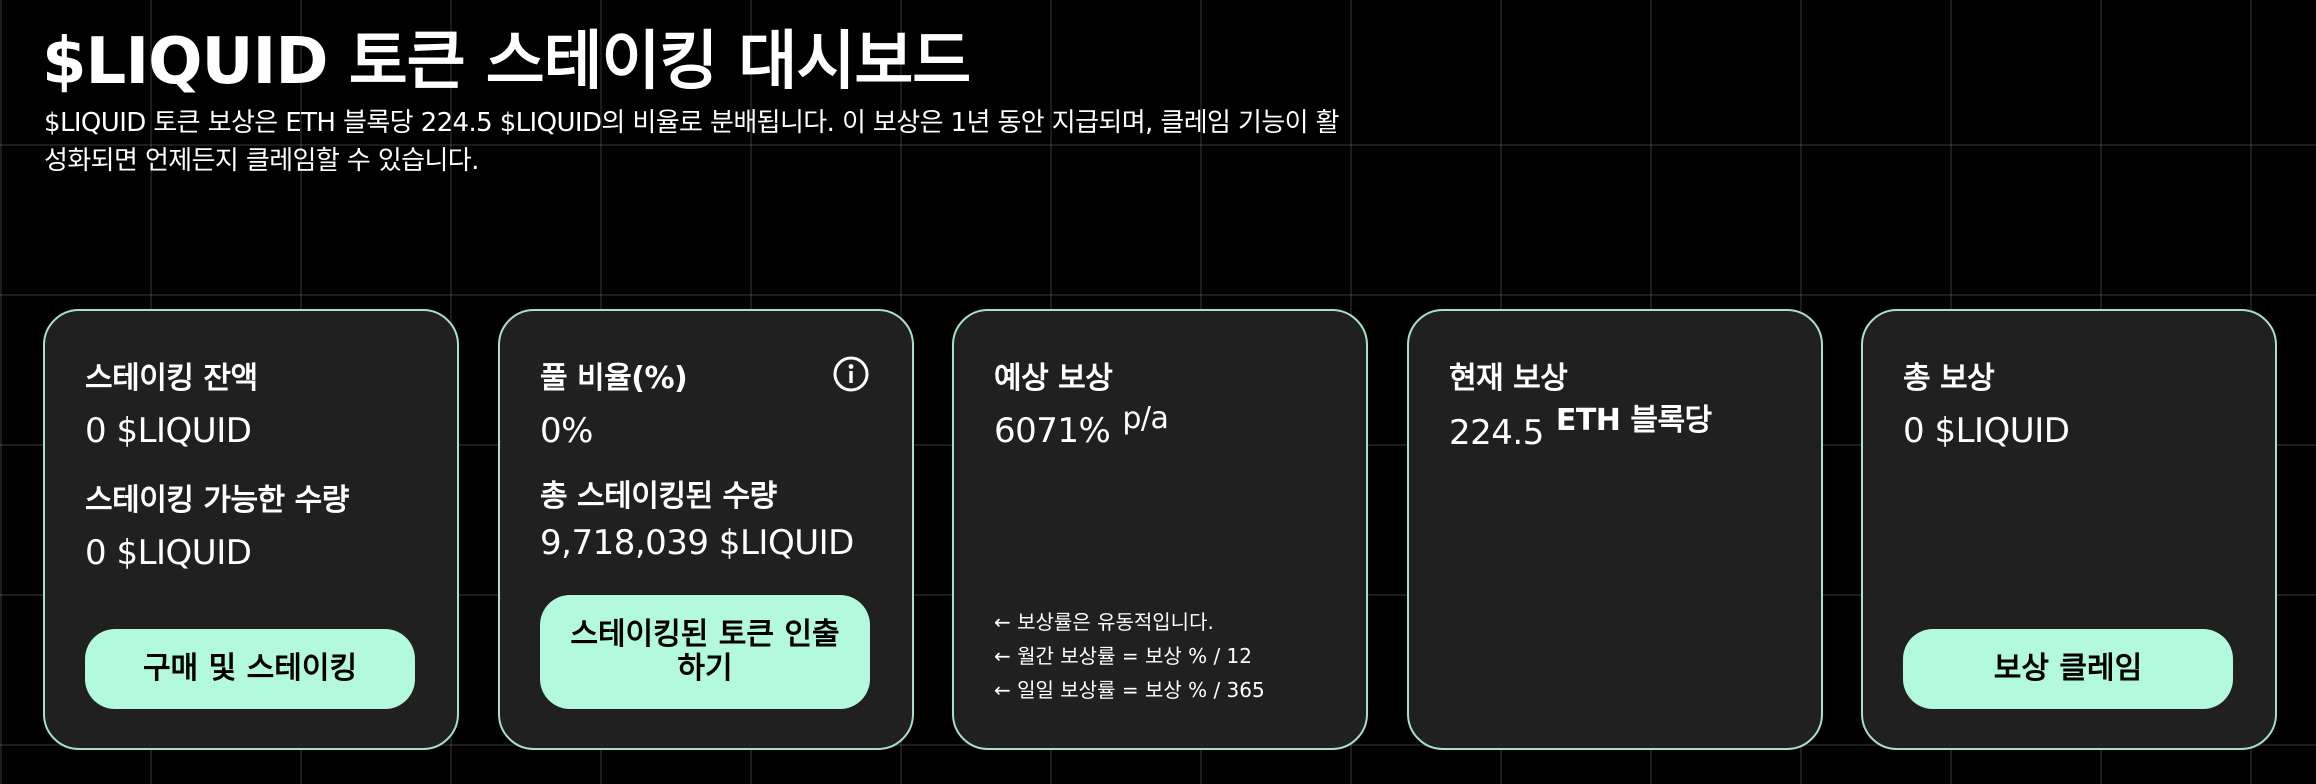 The height and width of the screenshot is (784, 2316). Describe the element at coordinates (566, 431) in the screenshot. I see `pool-ratio-value: 0%` at that location.